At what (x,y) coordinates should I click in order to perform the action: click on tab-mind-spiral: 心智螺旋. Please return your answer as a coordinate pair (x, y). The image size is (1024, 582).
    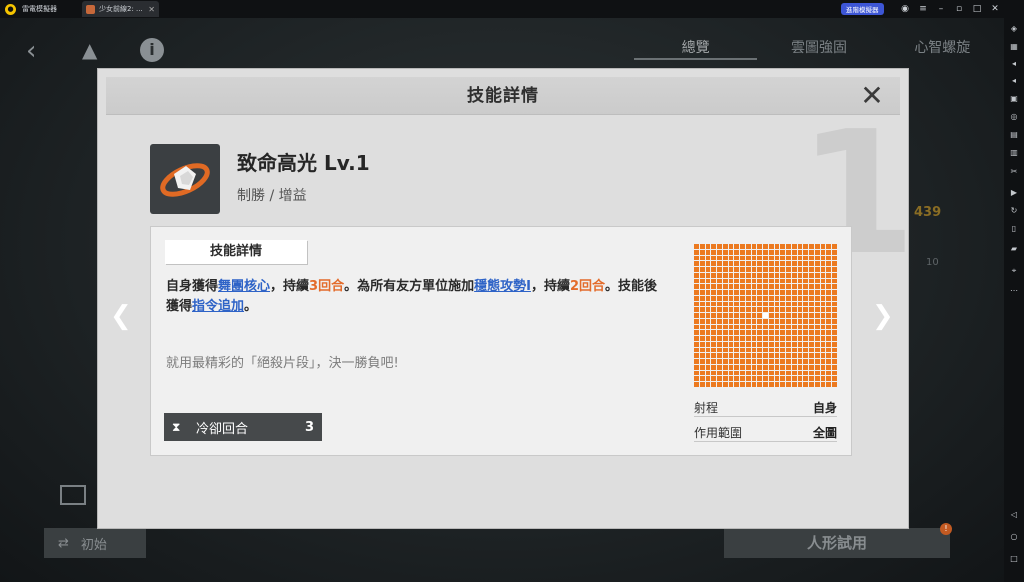
    Looking at the image, I should click on (942, 48).